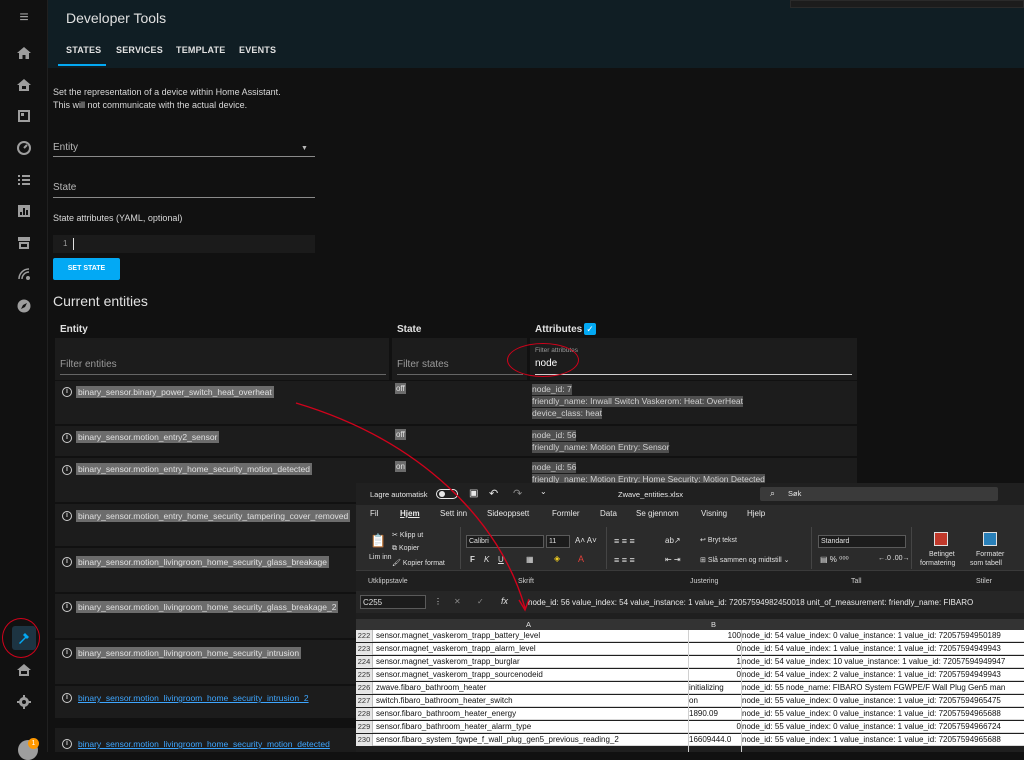 Image resolution: width=1024 pixels, height=760 pixels. Describe the element at coordinates (941, 539) in the screenshot. I see `conditional-format-icon` at that location.